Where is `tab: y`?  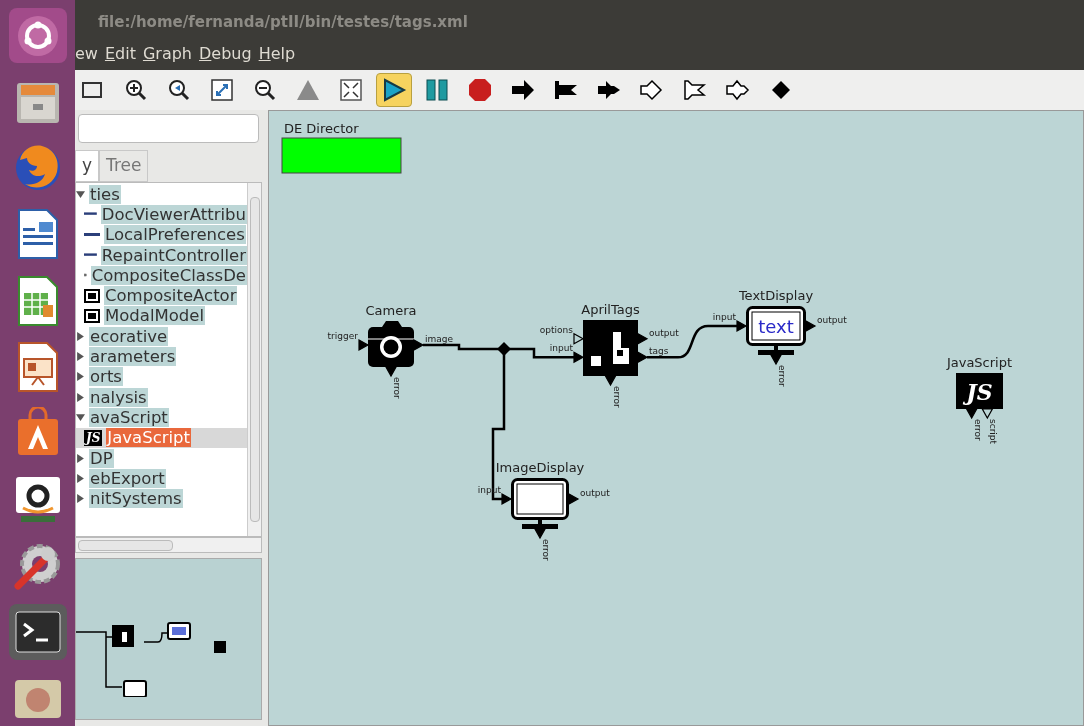 tab: y is located at coordinates (87, 166).